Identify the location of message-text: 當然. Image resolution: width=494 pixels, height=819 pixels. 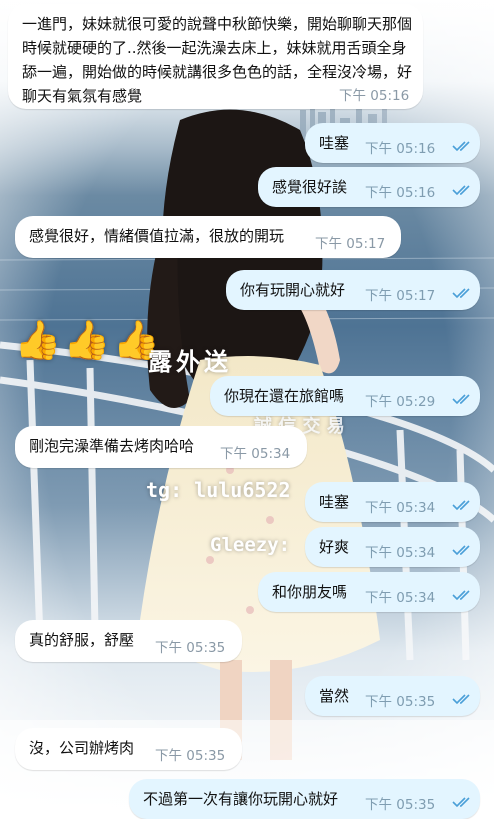
(334, 696).